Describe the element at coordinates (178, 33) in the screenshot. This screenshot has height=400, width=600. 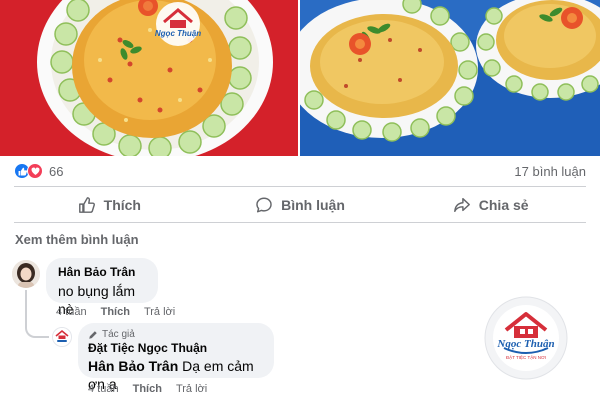
I see `watermark-text: Ngọc Thuận` at that location.